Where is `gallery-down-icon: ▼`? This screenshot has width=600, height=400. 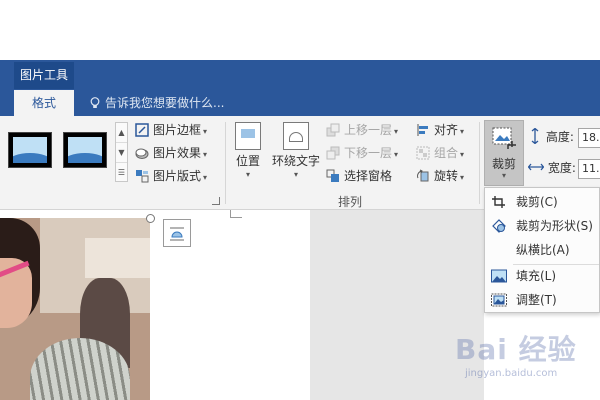 gallery-down-icon: ▼ is located at coordinates (121, 153).